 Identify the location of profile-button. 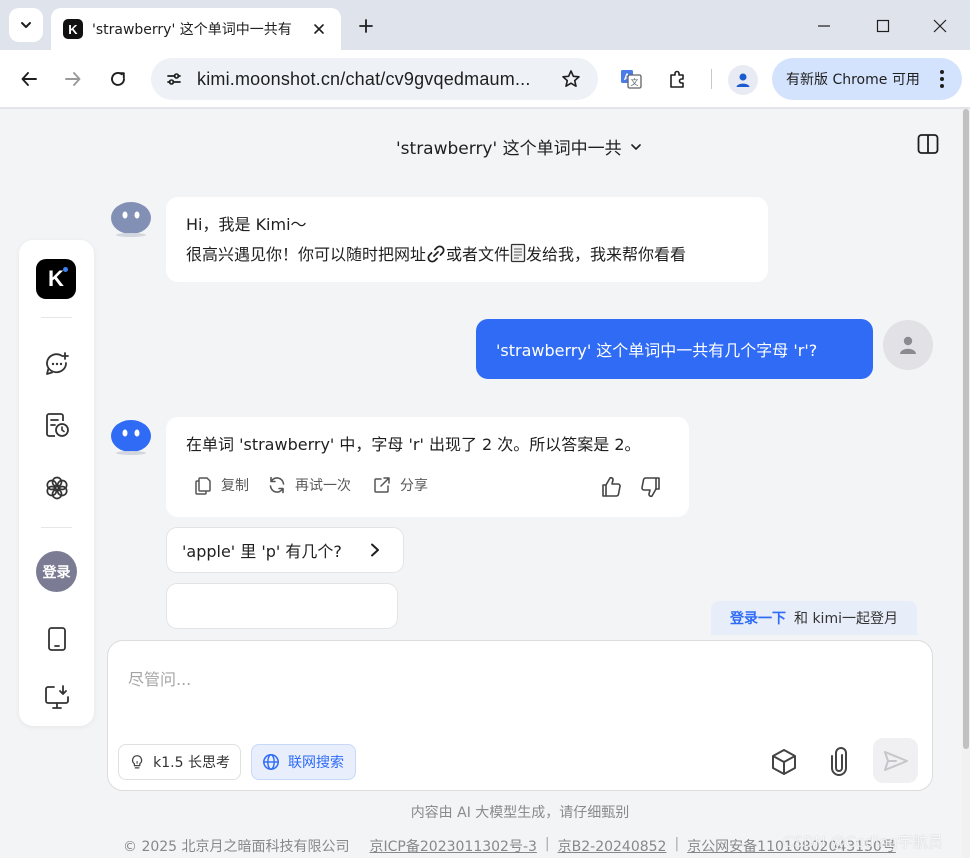
(743, 80).